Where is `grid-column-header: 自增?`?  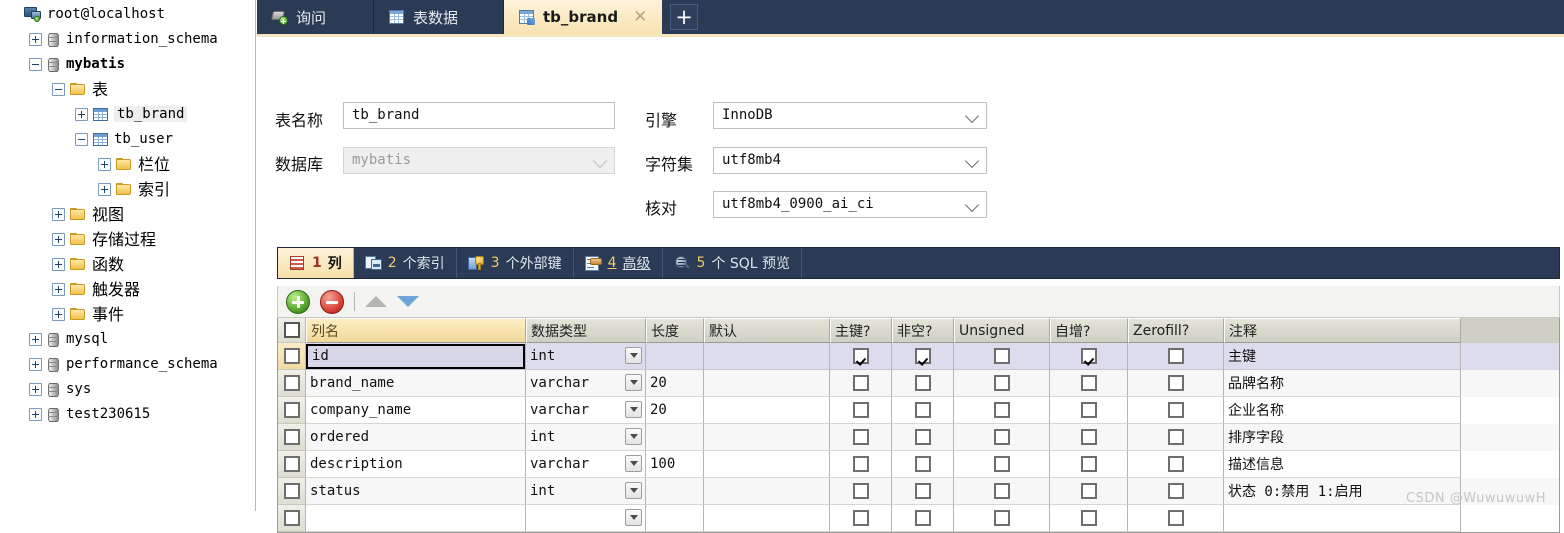 grid-column-header: 自增? is located at coordinates (1089, 330).